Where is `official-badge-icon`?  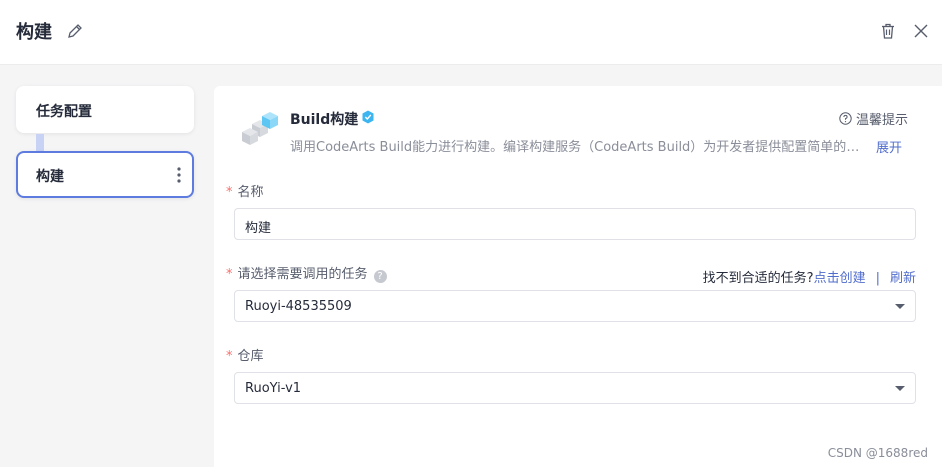 official-badge-icon is located at coordinates (368, 117).